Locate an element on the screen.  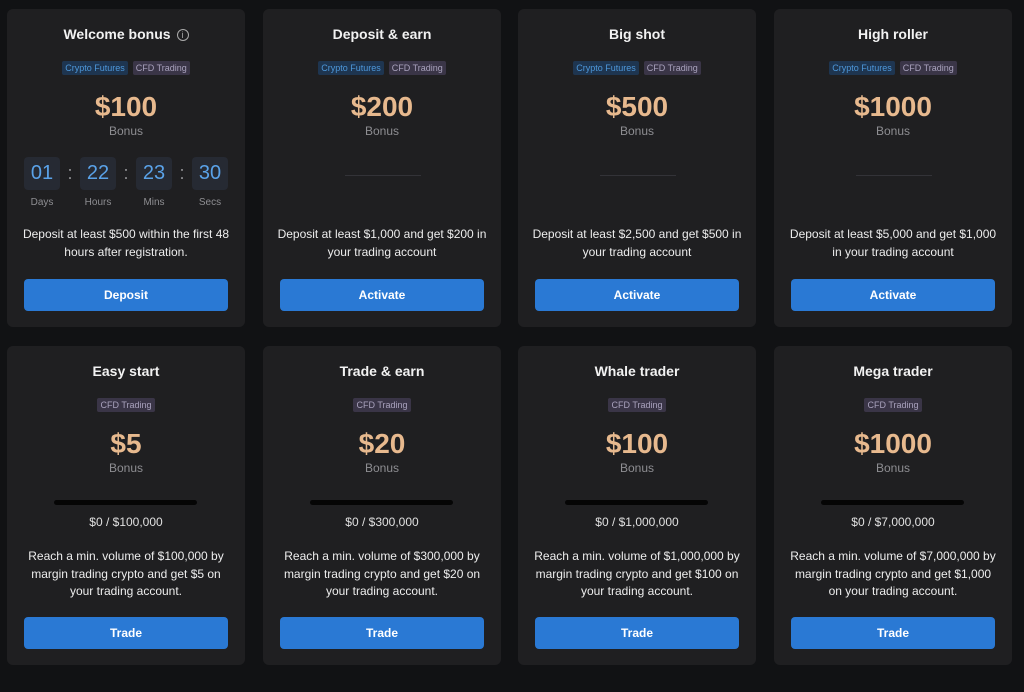
countdown-hours-label: Hours is located at coordinates (98, 202).